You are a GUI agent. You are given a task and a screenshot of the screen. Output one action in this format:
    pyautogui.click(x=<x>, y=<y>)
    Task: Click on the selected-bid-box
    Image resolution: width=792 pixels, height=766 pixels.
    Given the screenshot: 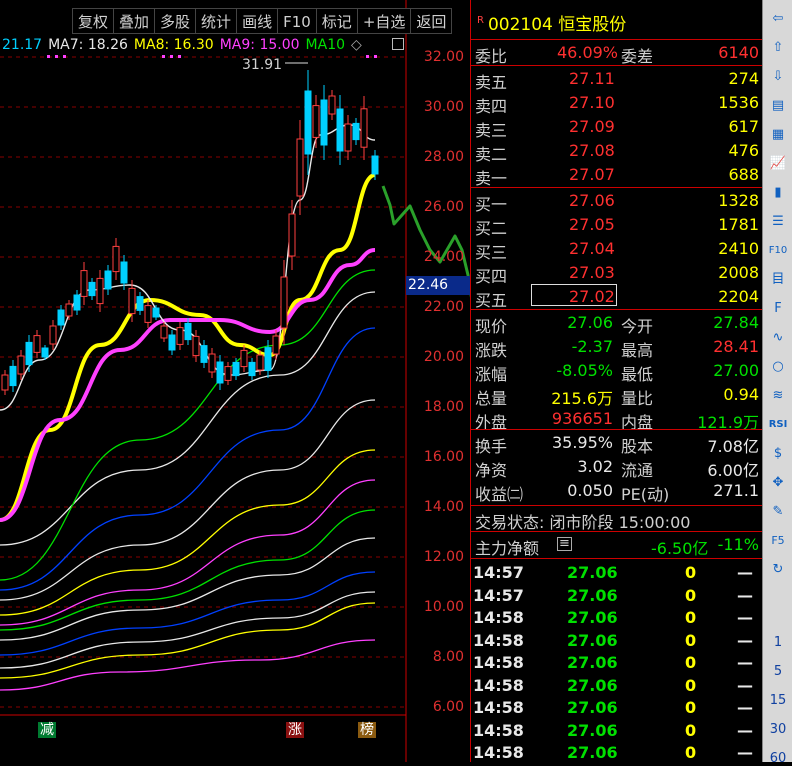 What is the action you would take?
    pyautogui.click(x=574, y=295)
    